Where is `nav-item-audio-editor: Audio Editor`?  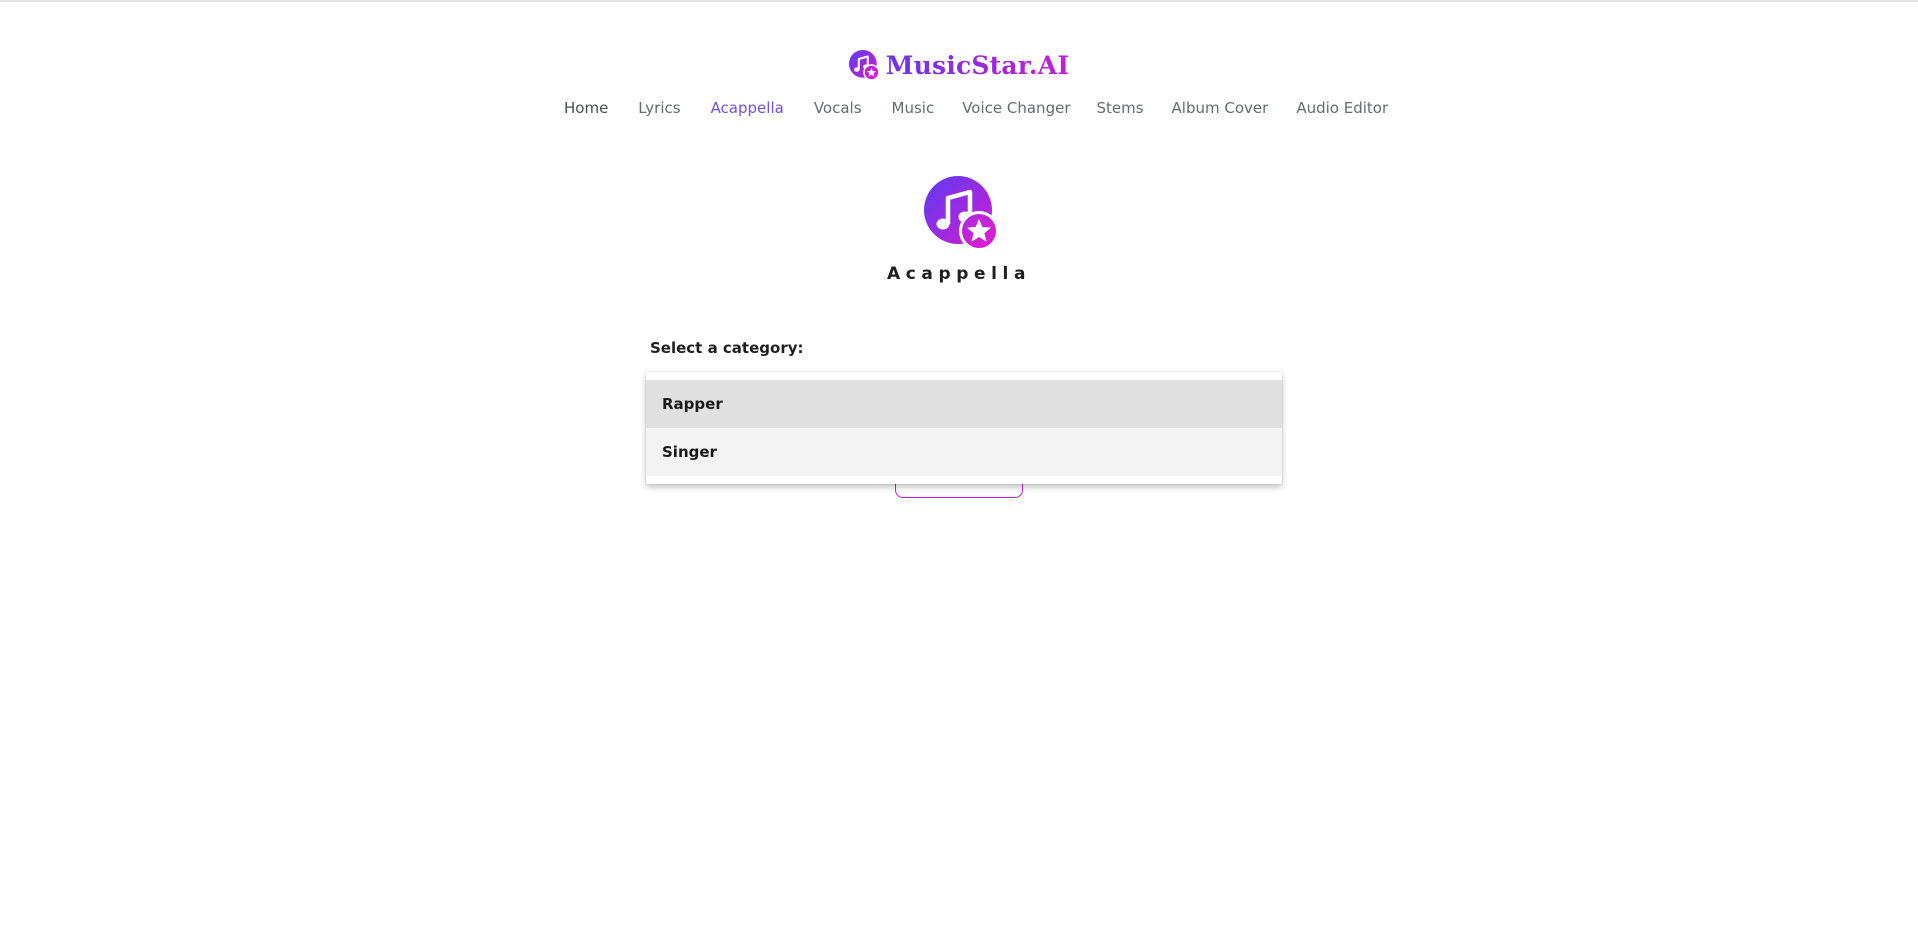 nav-item-audio-editor: Audio Editor is located at coordinates (1342, 108).